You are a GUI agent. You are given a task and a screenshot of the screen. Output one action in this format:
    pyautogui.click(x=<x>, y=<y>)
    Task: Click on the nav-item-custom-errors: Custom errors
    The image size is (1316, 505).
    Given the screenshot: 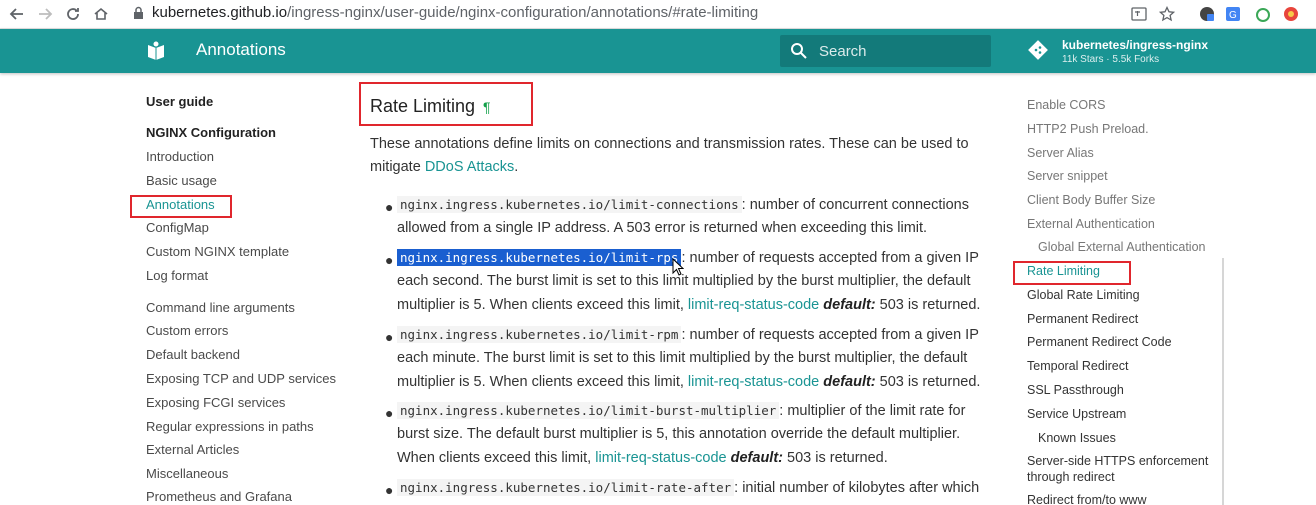 What is the action you would take?
    pyautogui.click(x=187, y=330)
    